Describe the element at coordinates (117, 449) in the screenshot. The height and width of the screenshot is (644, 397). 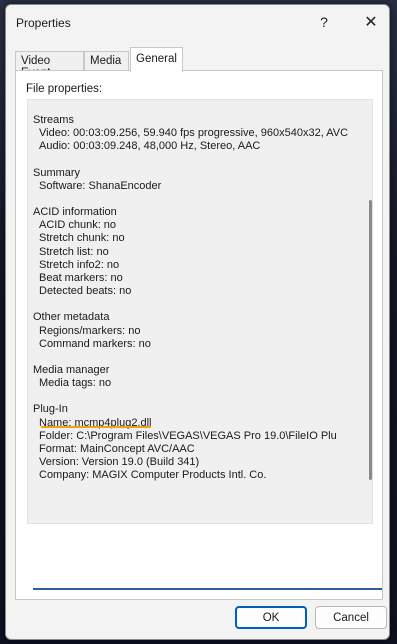
I see `props-line: Format: MainConcept AVC/AAC` at that location.